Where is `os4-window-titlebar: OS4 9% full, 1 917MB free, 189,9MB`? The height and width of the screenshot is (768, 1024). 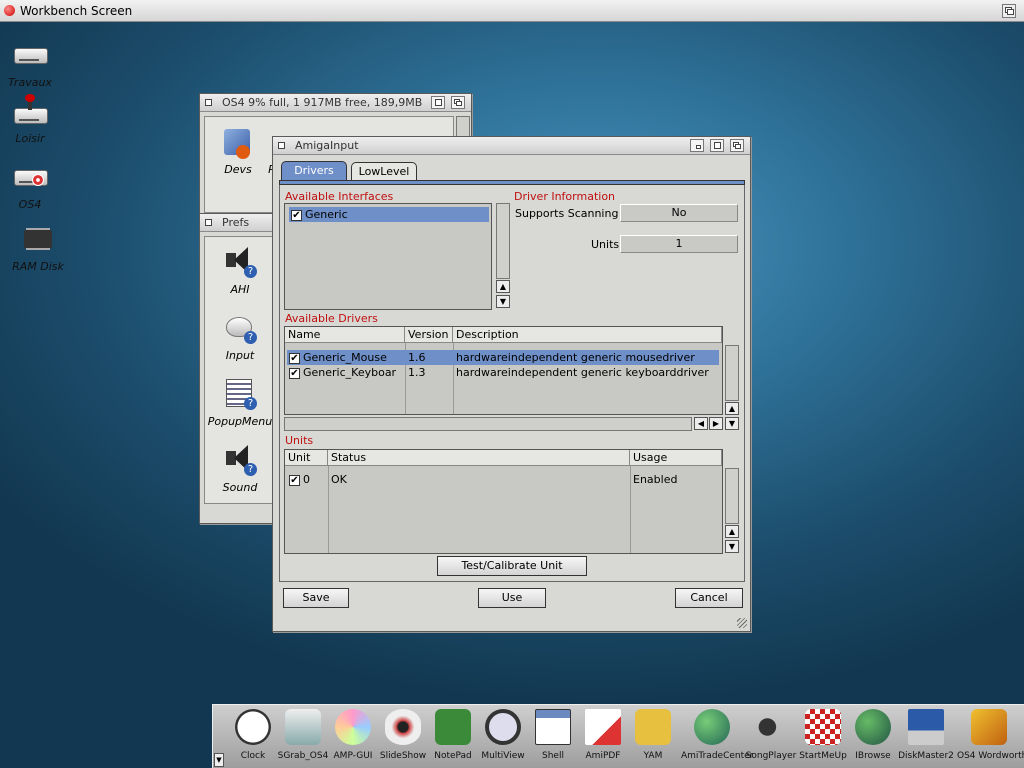
os4-window-titlebar: OS4 9% full, 1 917MB free, 189,9MB is located at coordinates (335, 103).